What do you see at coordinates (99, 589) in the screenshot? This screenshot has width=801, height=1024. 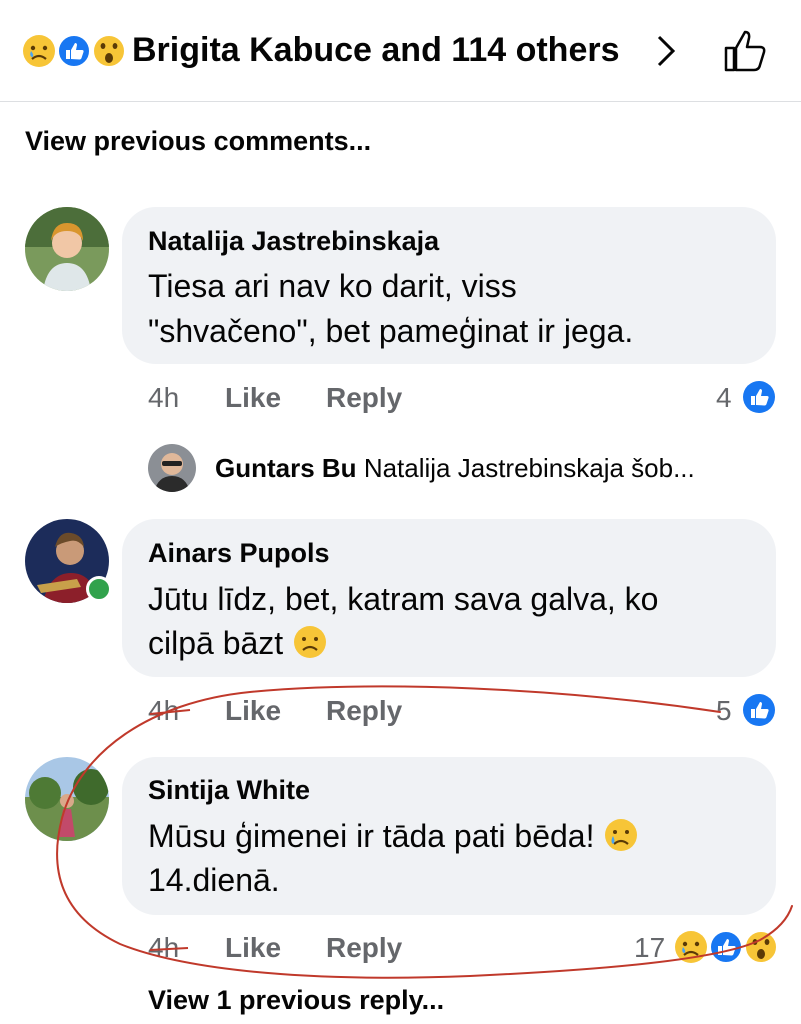 I see `online-status-indicator` at bounding box center [99, 589].